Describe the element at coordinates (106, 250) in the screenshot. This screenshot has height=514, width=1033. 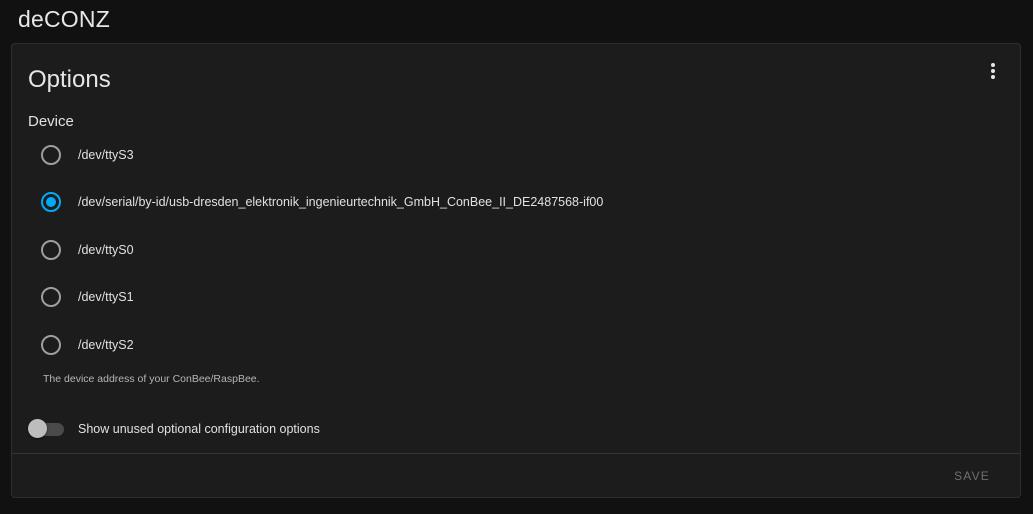
I see `radio-label: /dev/ttyS0` at that location.